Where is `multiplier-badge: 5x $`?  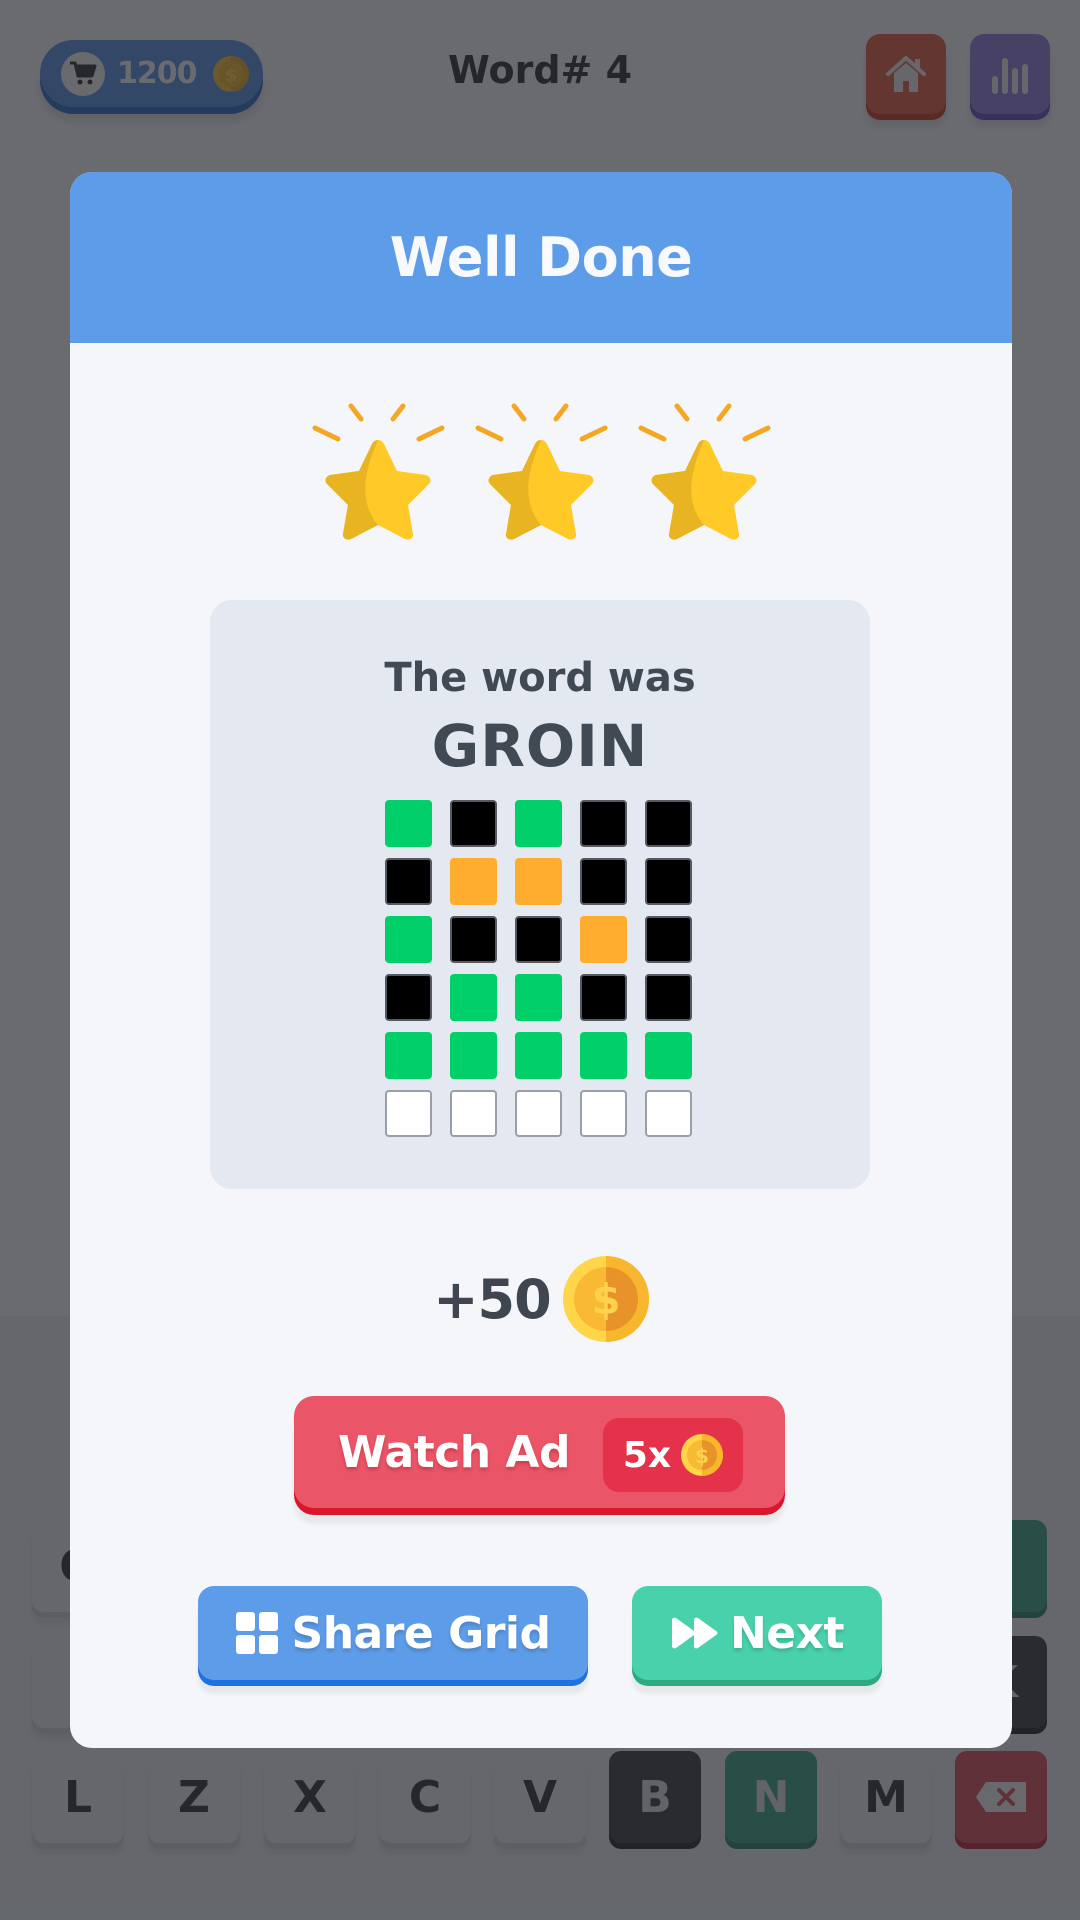
multiplier-badge: 5x $ is located at coordinates (673, 1455).